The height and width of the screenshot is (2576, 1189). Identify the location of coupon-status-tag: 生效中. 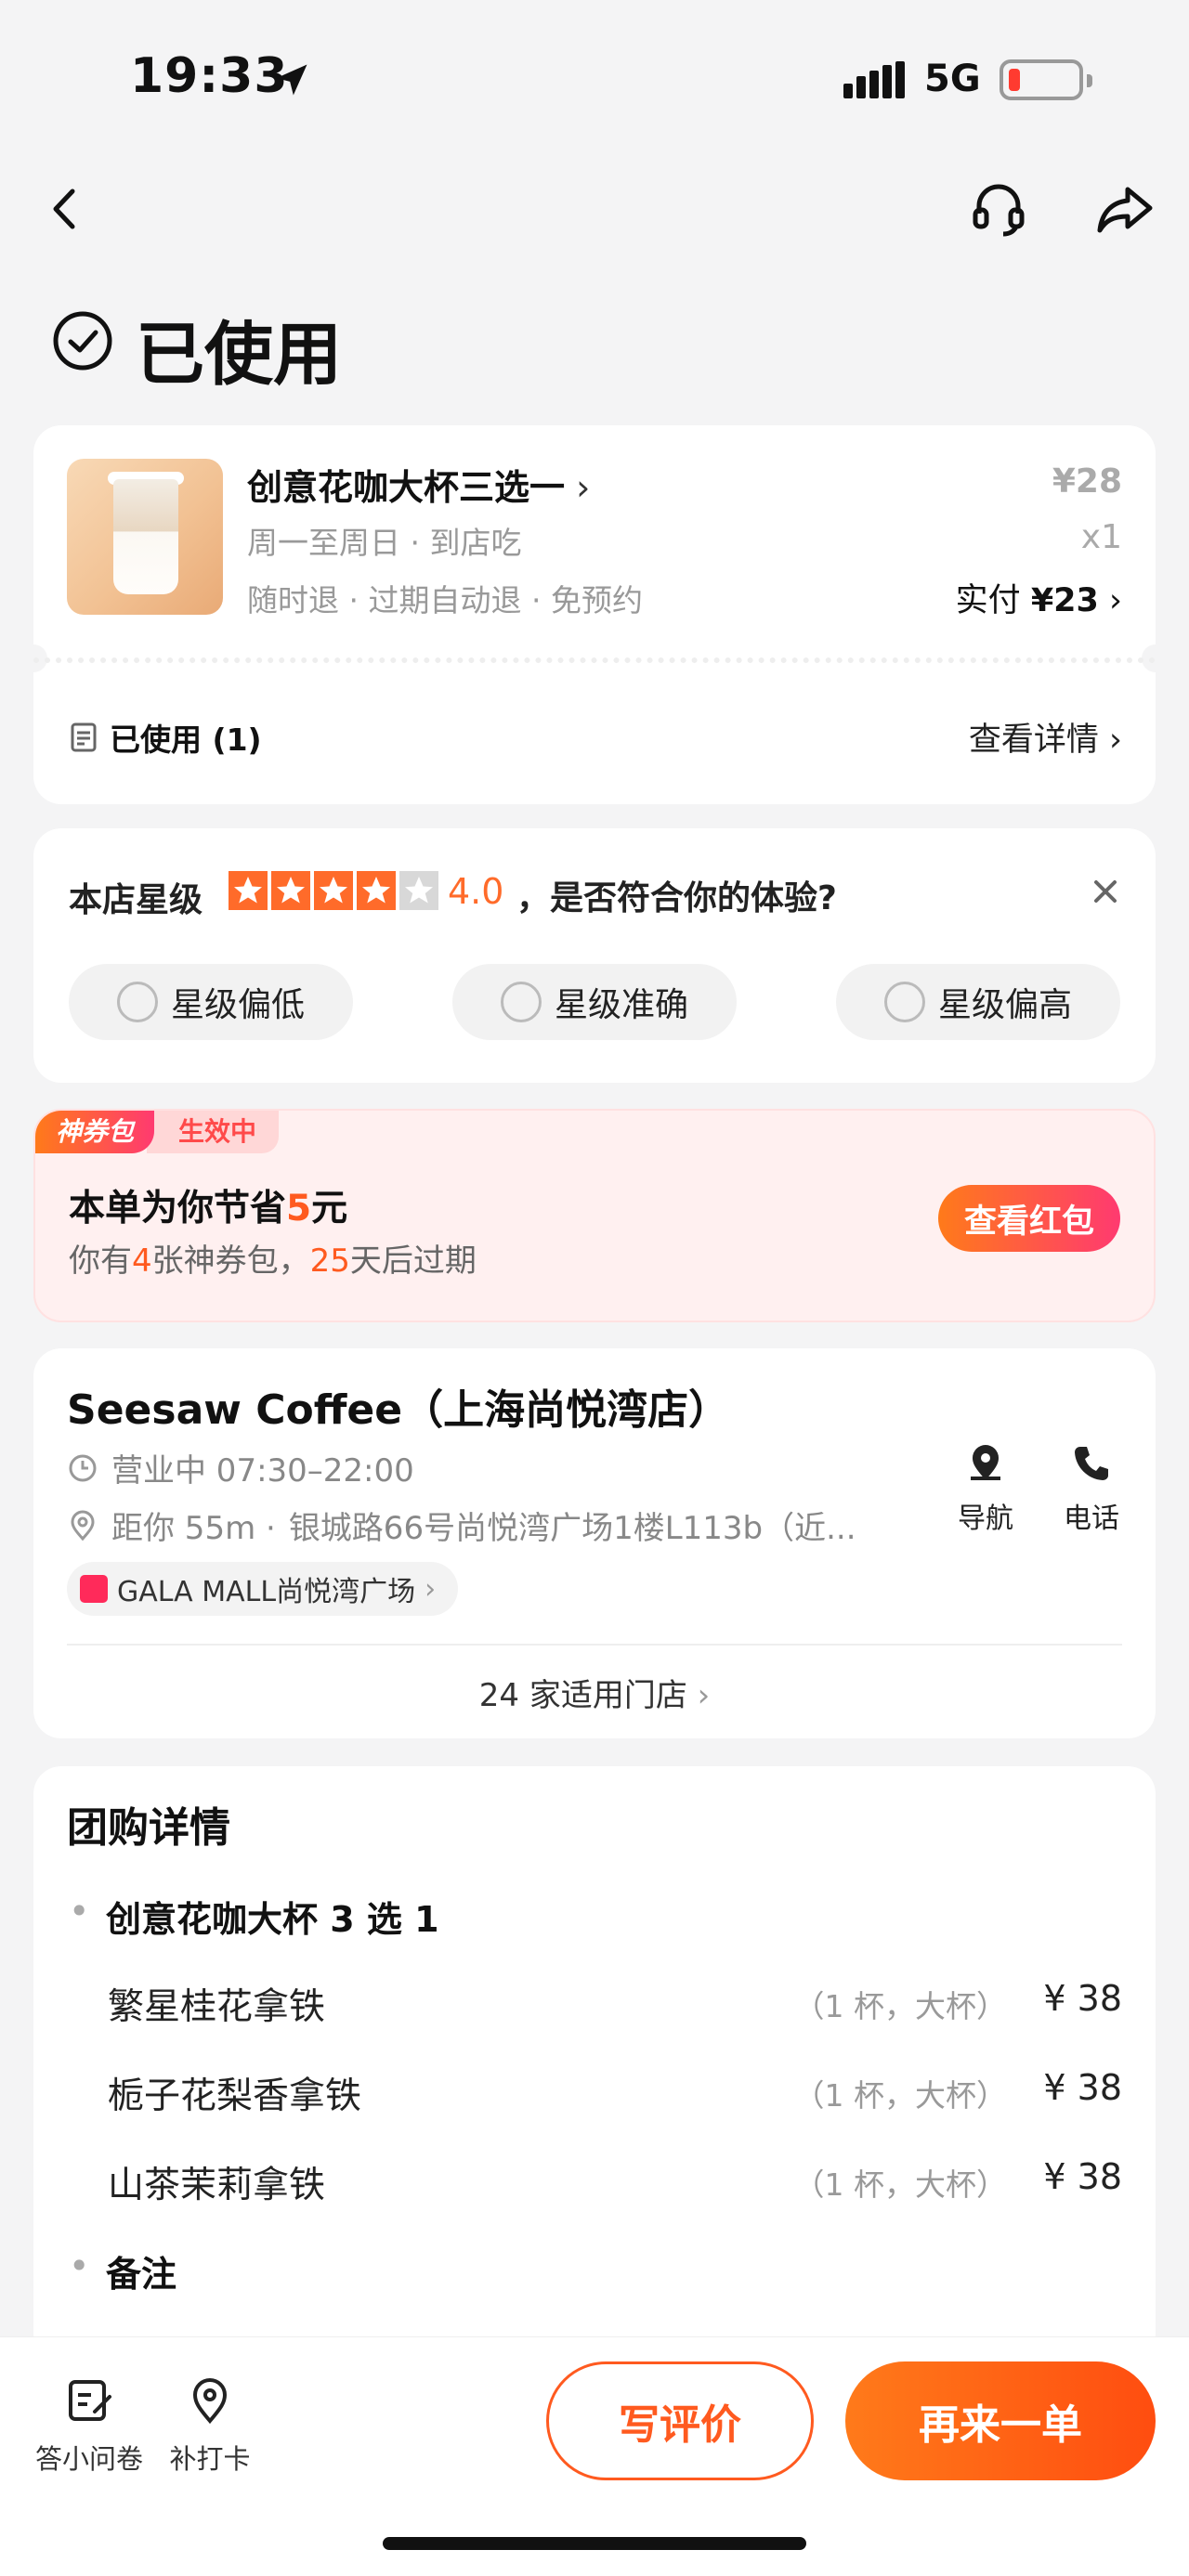
(213, 1132).